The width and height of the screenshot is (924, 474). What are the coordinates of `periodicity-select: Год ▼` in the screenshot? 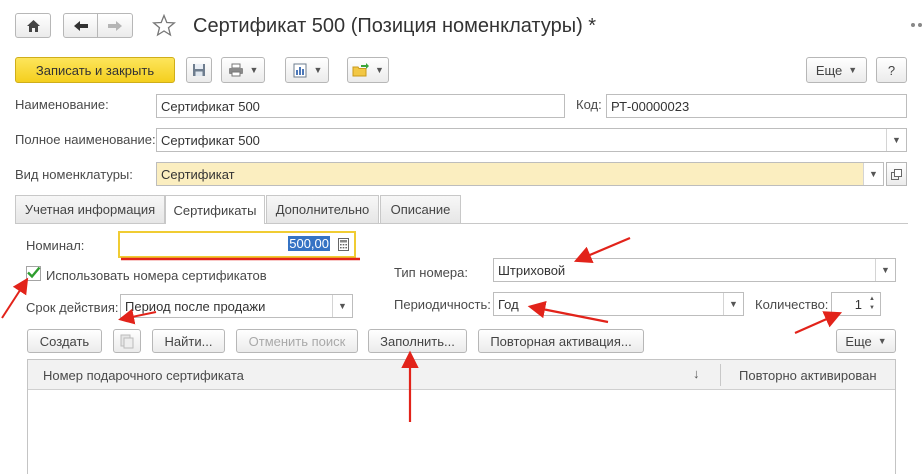 It's located at (618, 304).